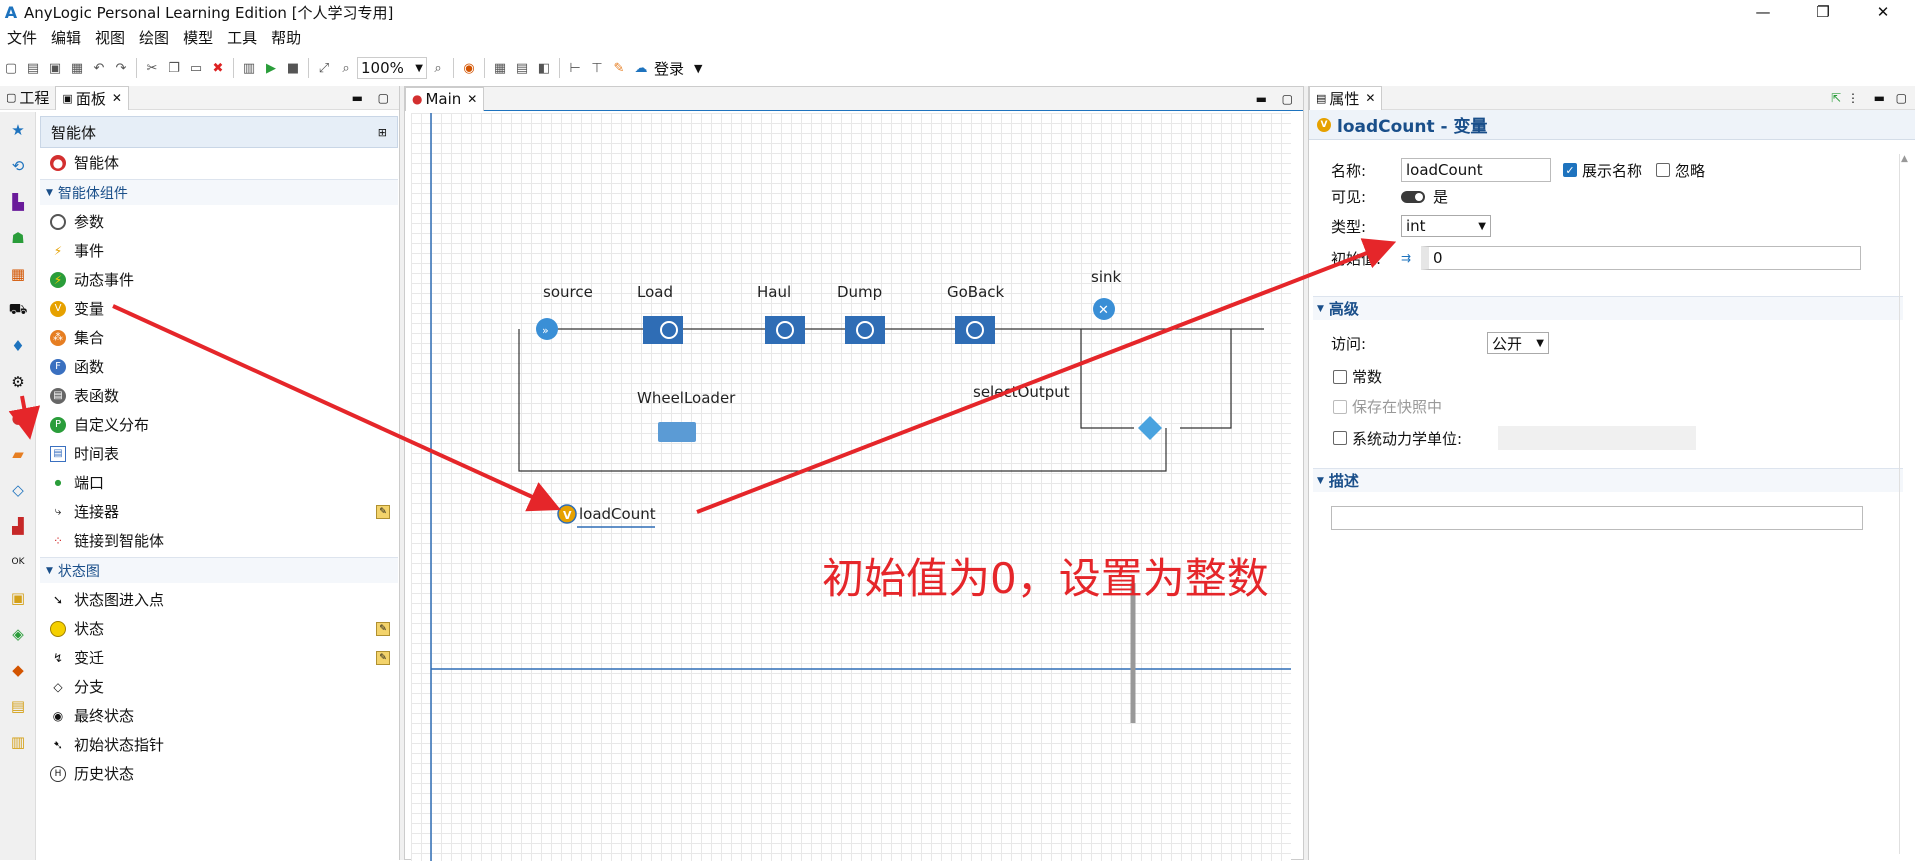  Describe the element at coordinates (1021, 392) in the screenshot. I see `selectoutput-label: selectOutput` at that location.